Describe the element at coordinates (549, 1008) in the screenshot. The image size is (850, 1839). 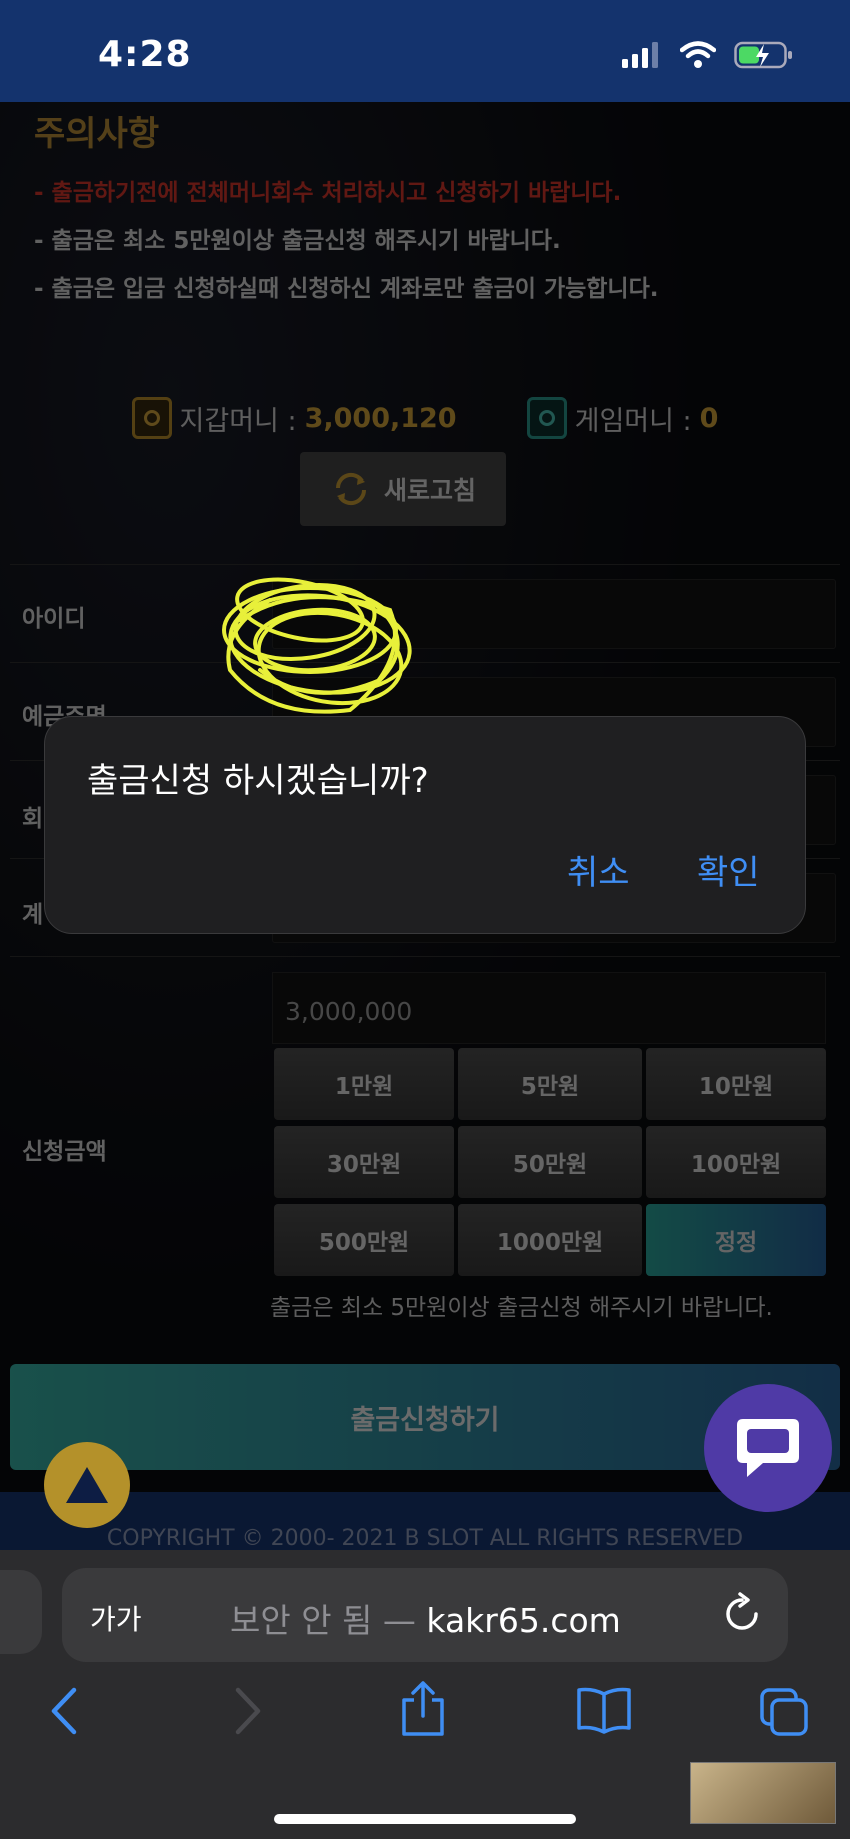
I see `amount-field: 3,000,000` at that location.